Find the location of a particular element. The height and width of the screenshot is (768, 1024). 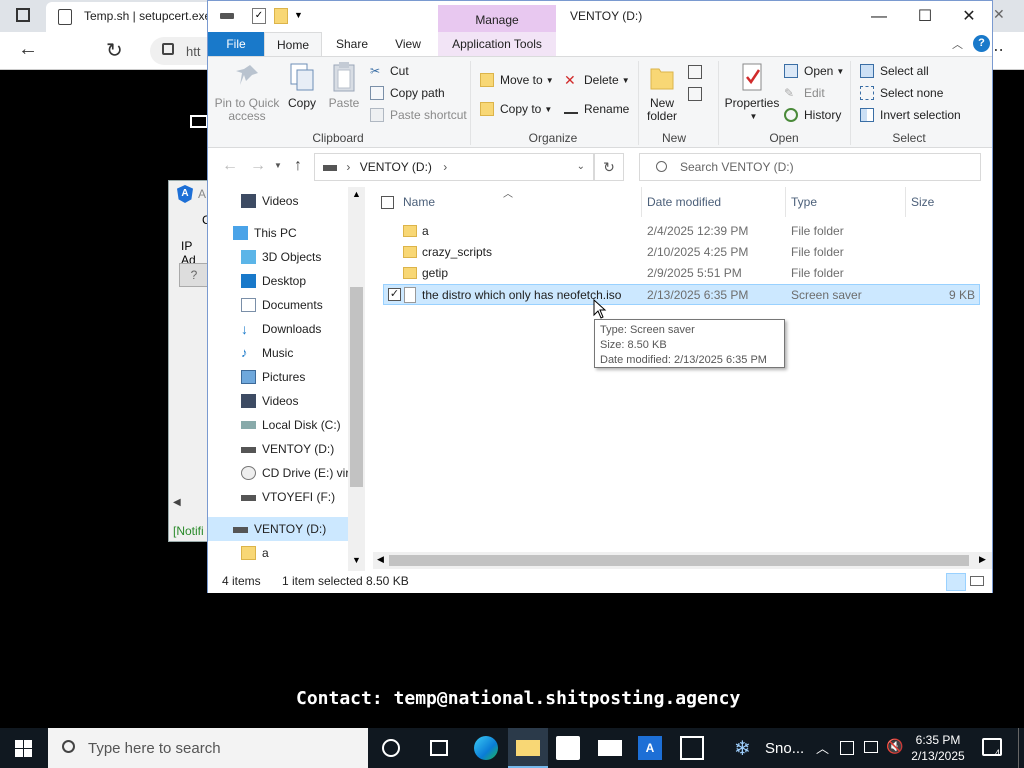

maximize-button: ☐ is located at coordinates (925, 17).